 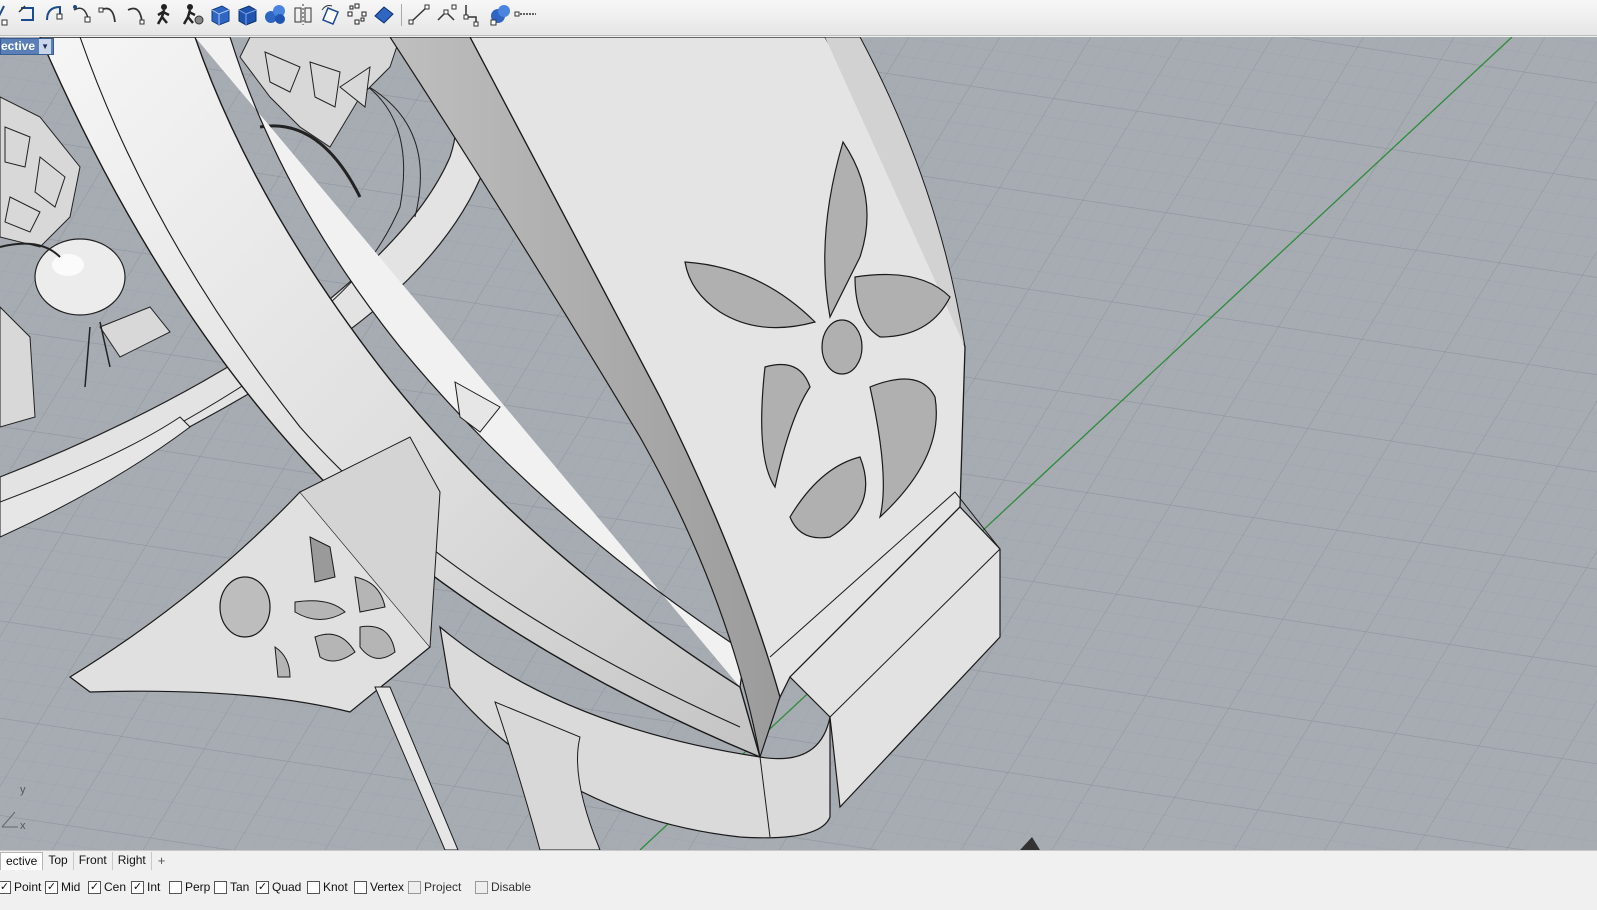 What do you see at coordinates (22, 860) in the screenshot?
I see `tab-perspective: ective` at bounding box center [22, 860].